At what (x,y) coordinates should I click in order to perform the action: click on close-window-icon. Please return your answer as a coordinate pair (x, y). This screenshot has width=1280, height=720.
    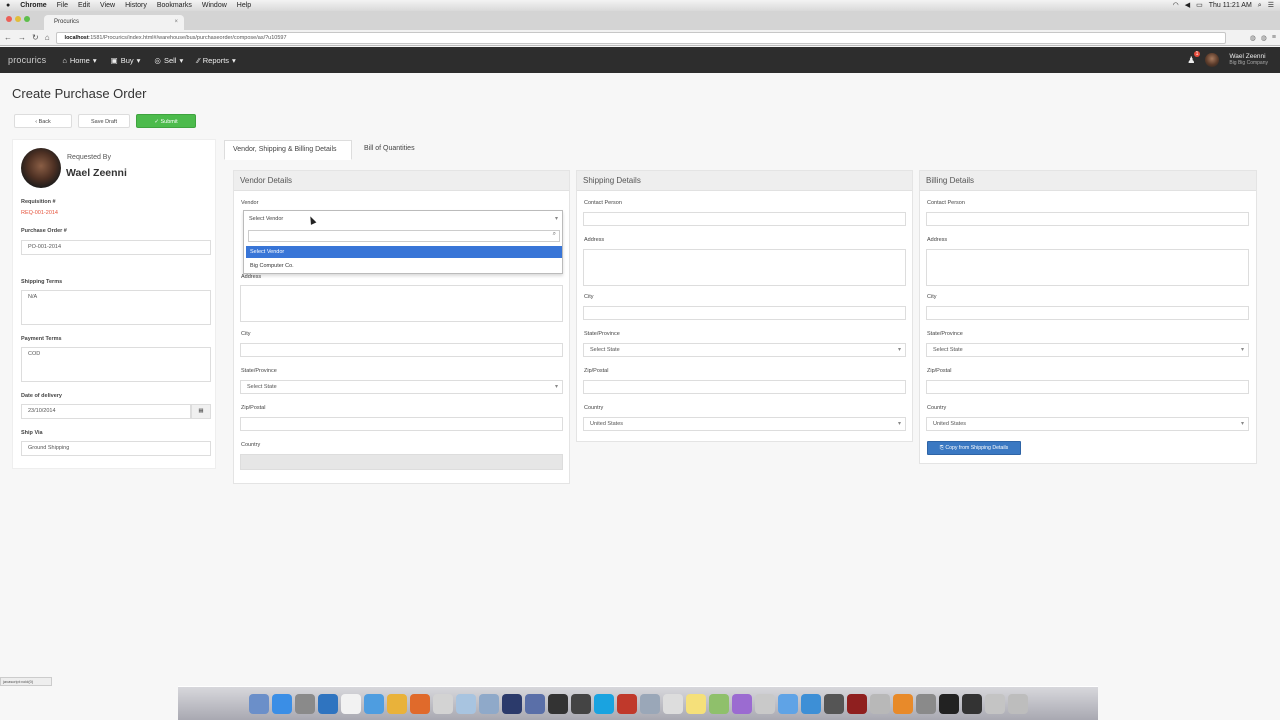
    Looking at the image, I should click on (9, 19).